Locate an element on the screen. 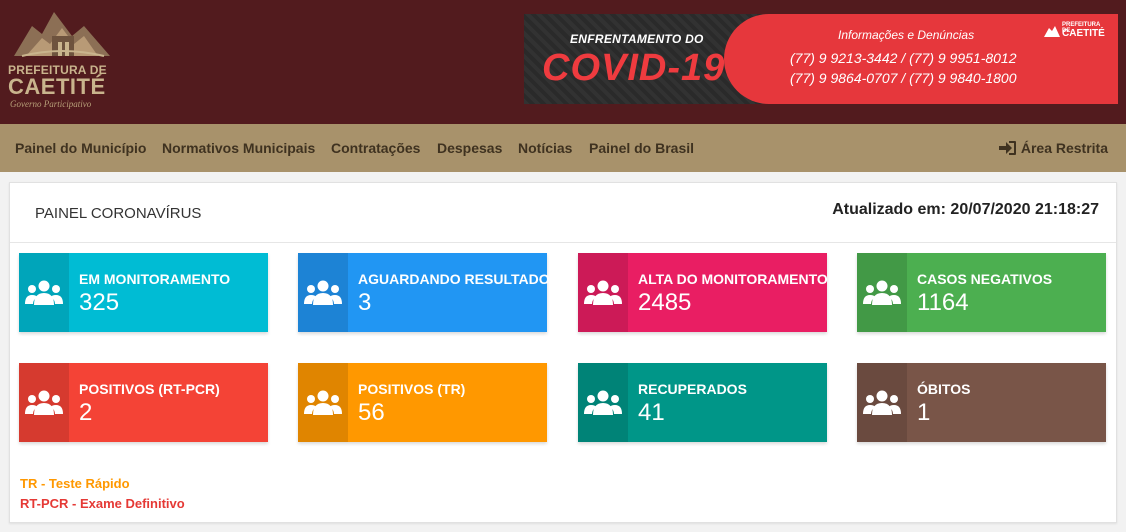 This screenshot has height=532, width=1126. nav-noticias: Notícias is located at coordinates (545, 148).